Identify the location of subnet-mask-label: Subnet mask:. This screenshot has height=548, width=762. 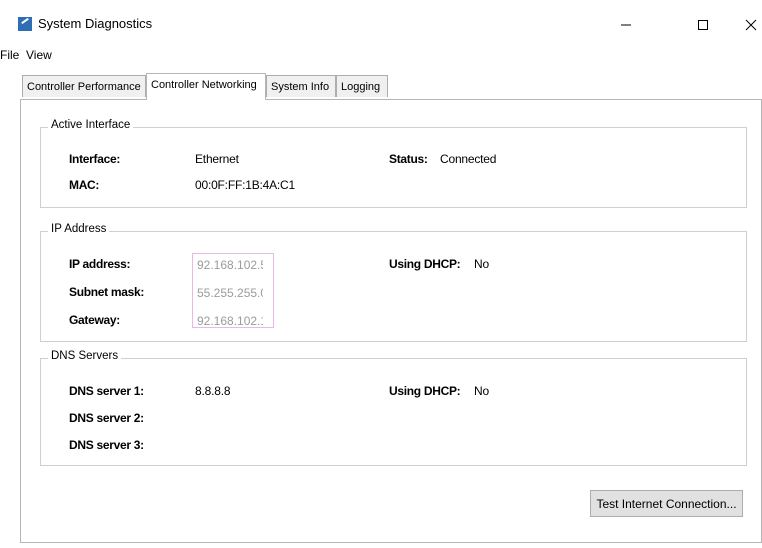
(107, 292).